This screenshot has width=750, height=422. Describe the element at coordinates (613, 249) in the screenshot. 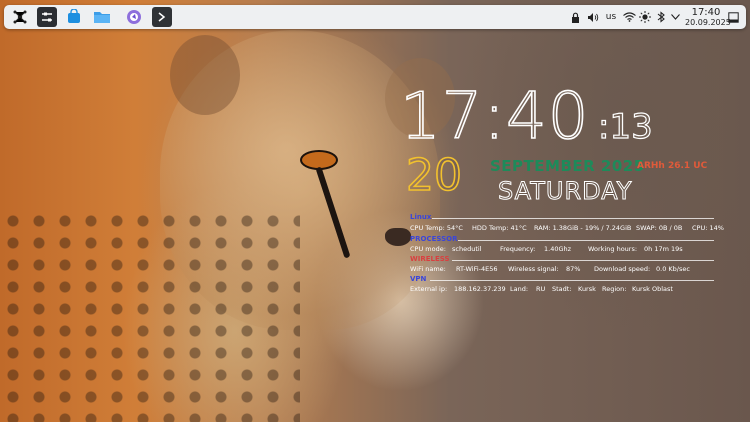

I see `working-hours-label: Working hours:` at that location.